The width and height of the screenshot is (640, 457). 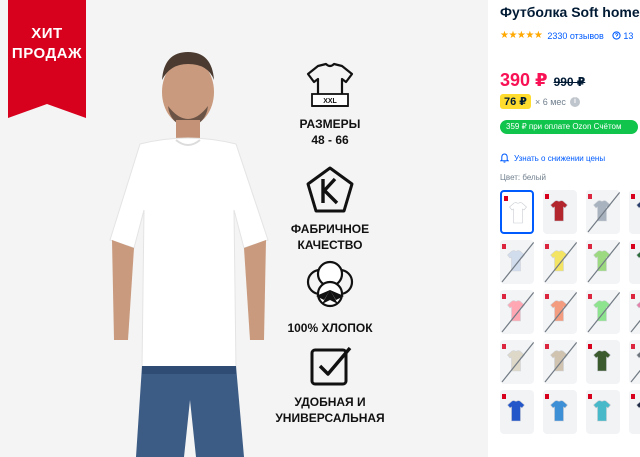 What do you see at coordinates (331, 366) in the screenshot?
I see `checkbox-icon` at bounding box center [331, 366].